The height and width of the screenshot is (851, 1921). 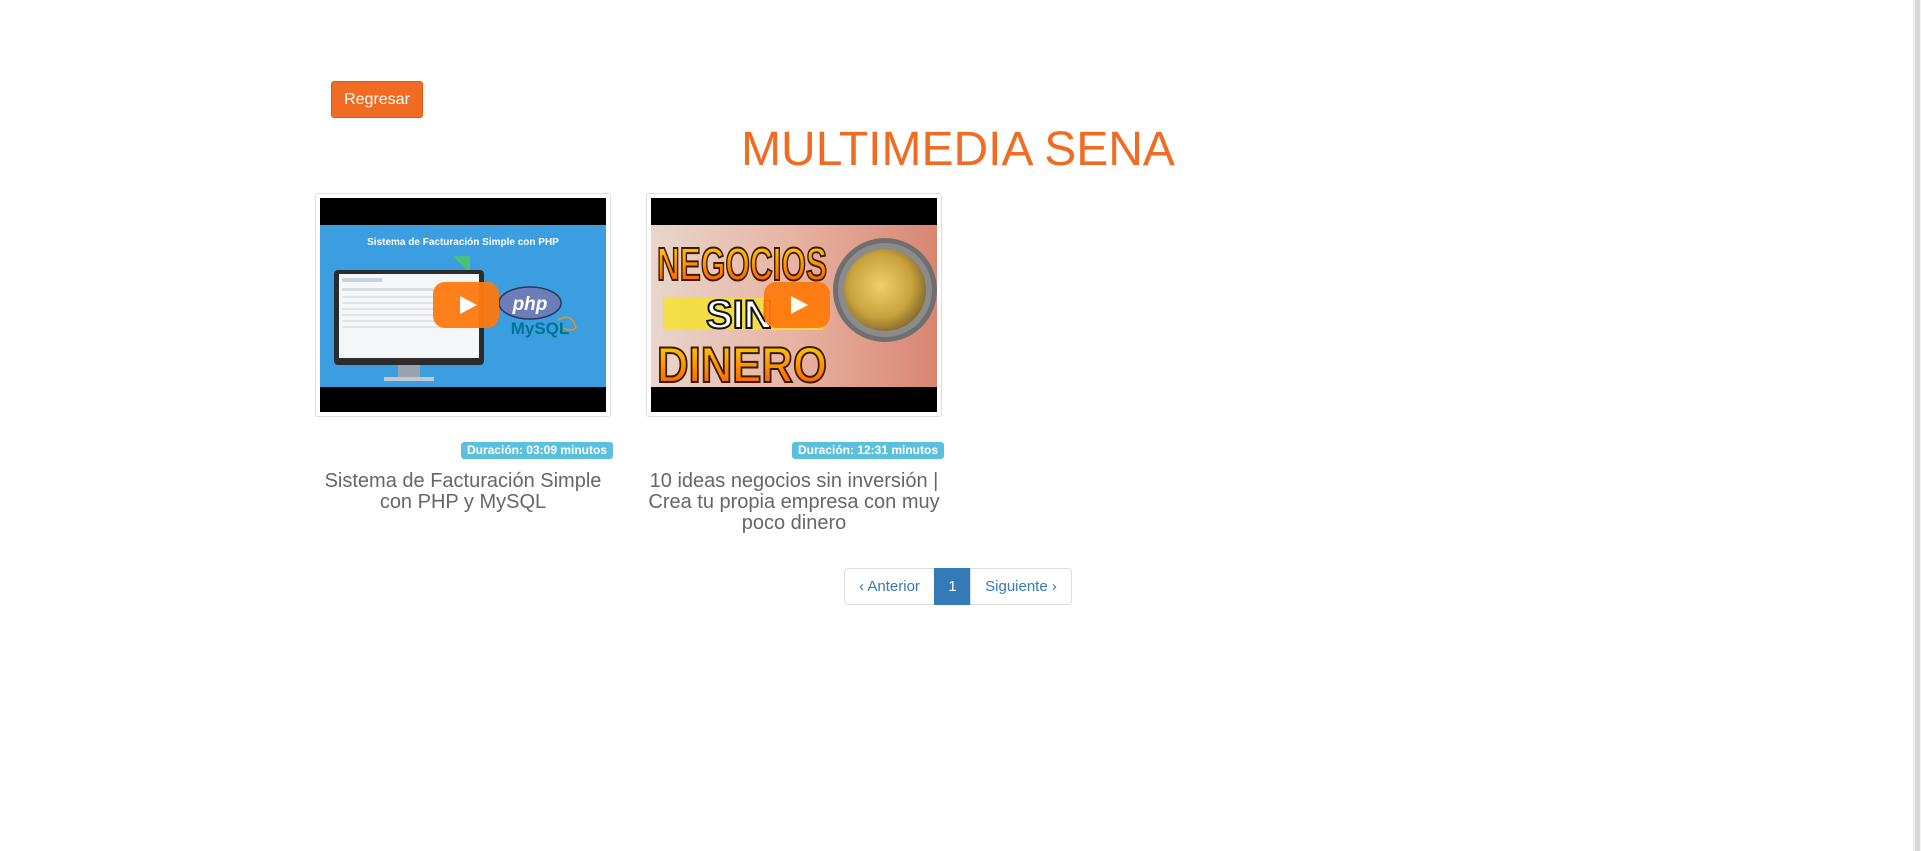 I want to click on php-logo-text: php, so click(x=530, y=304).